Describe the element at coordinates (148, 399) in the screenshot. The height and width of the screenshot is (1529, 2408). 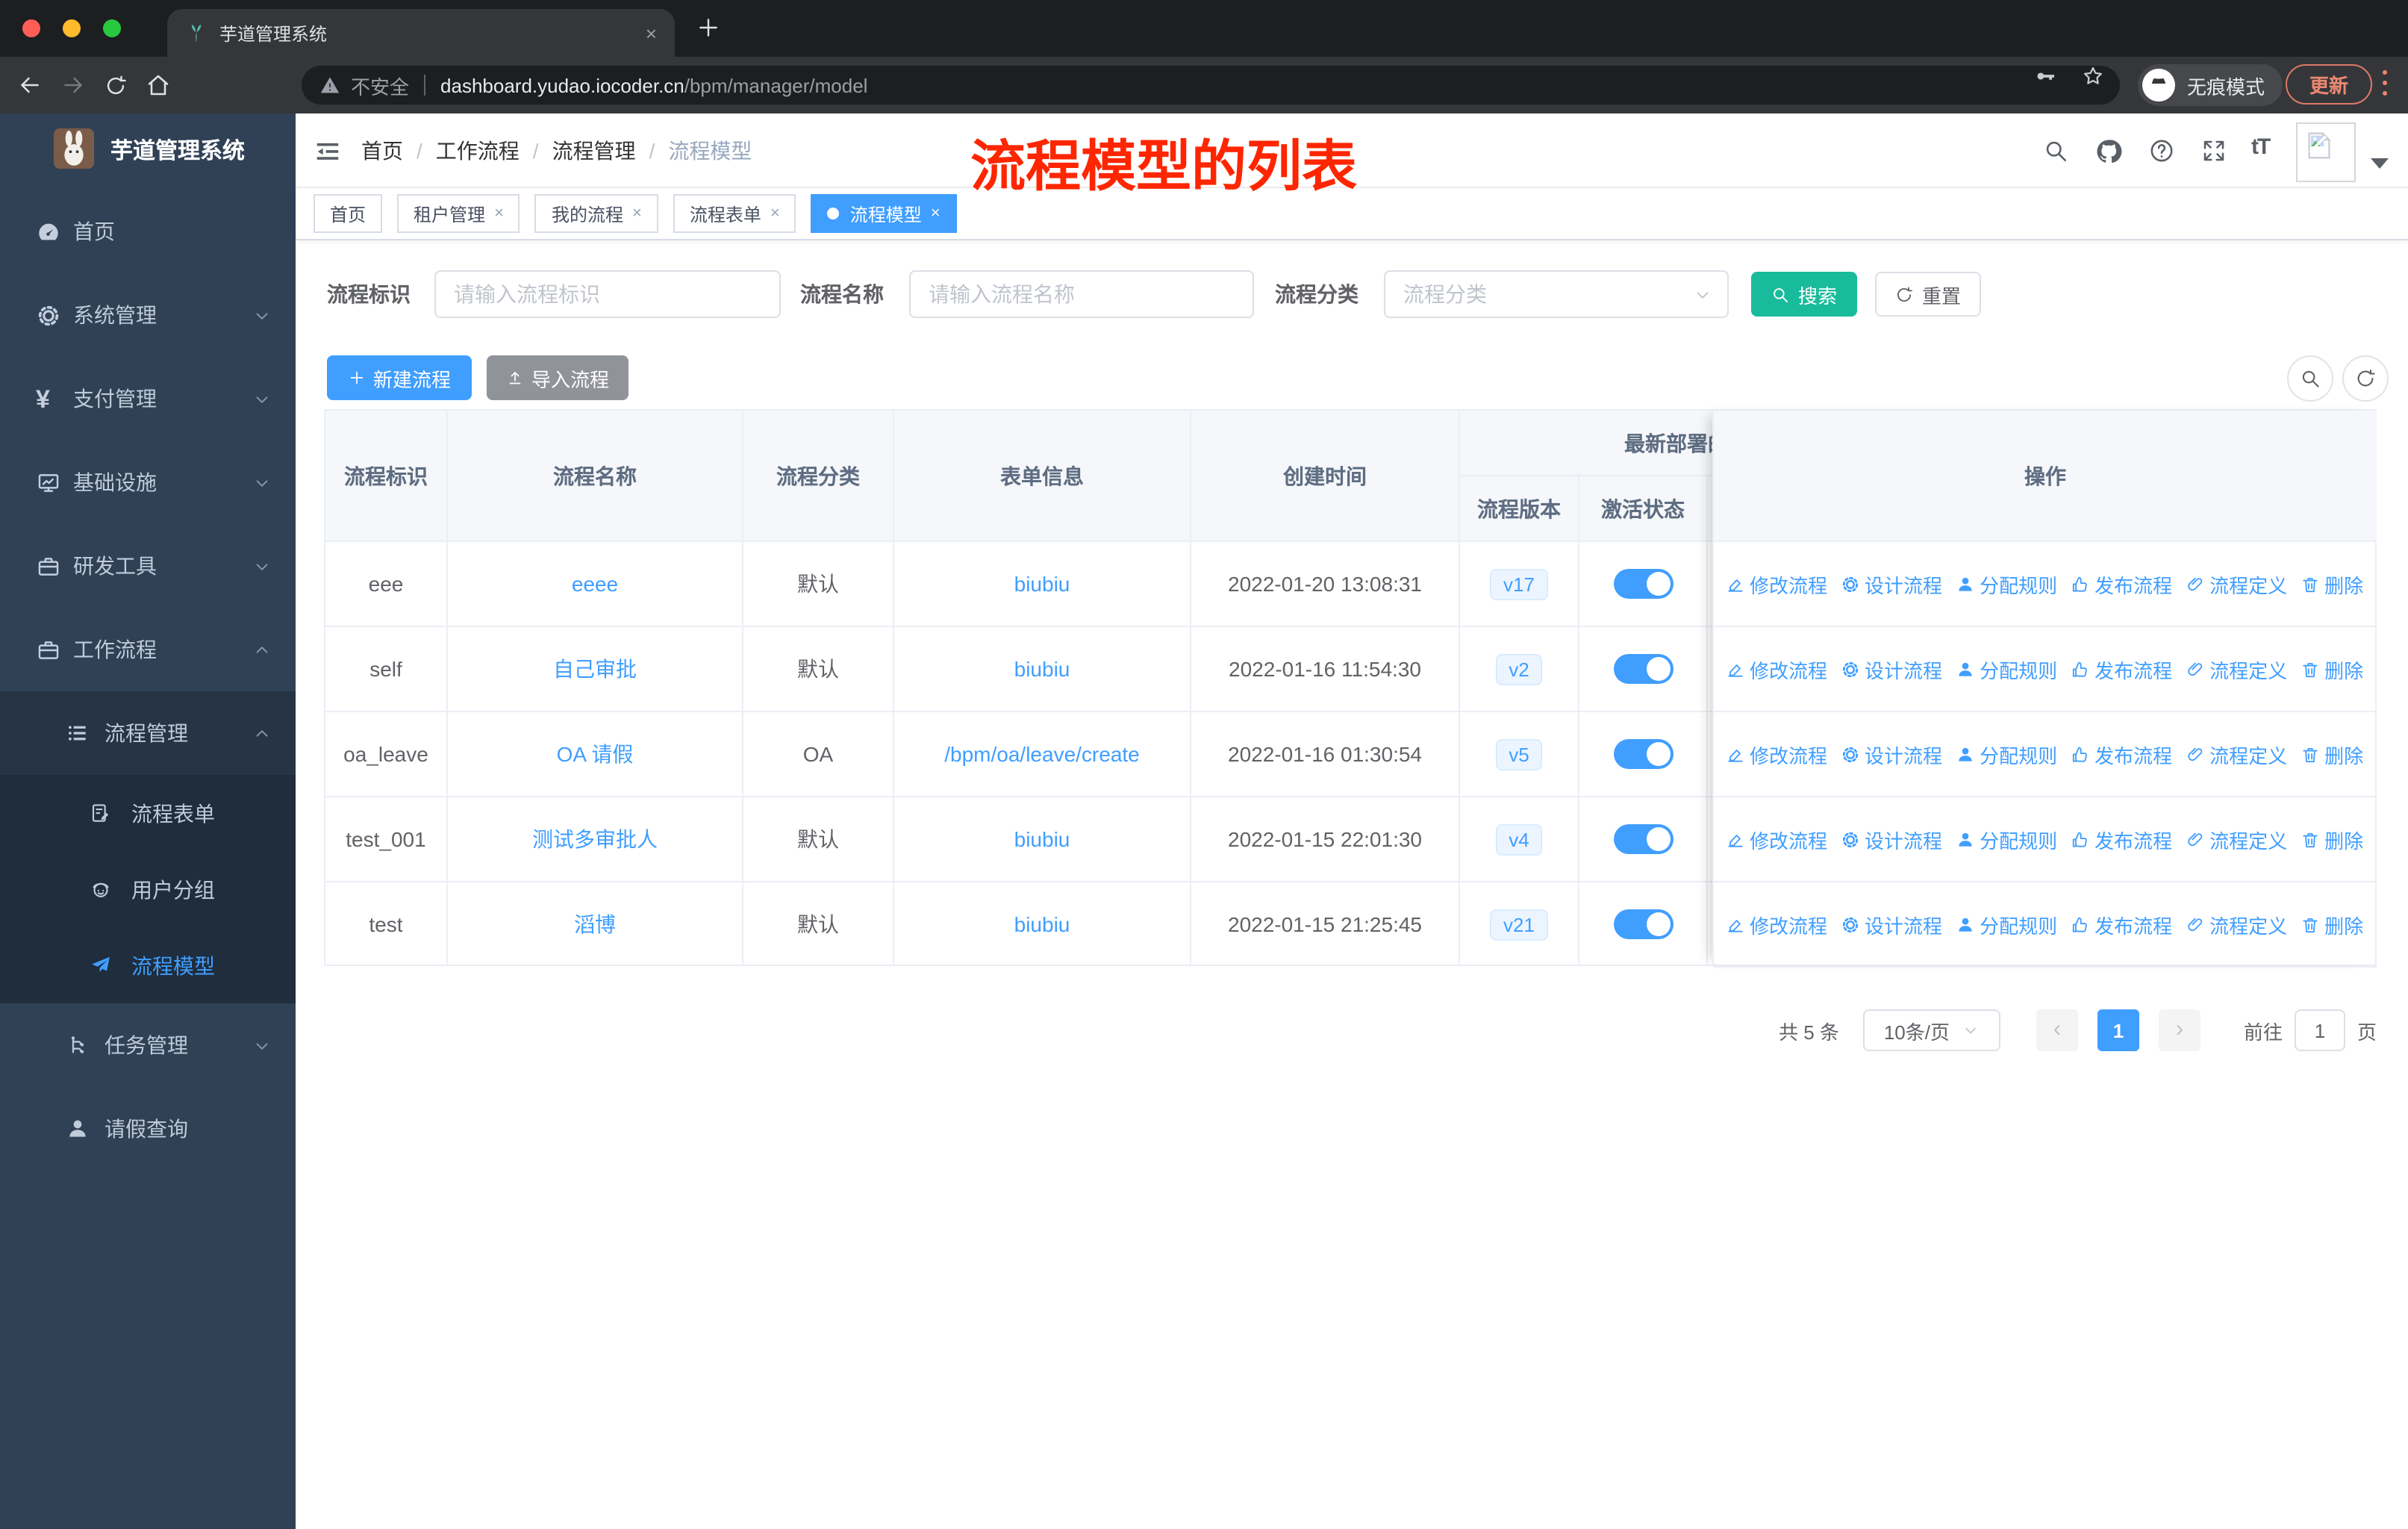
I see `sidebar-item-payment: ¥ 支付管理` at that location.